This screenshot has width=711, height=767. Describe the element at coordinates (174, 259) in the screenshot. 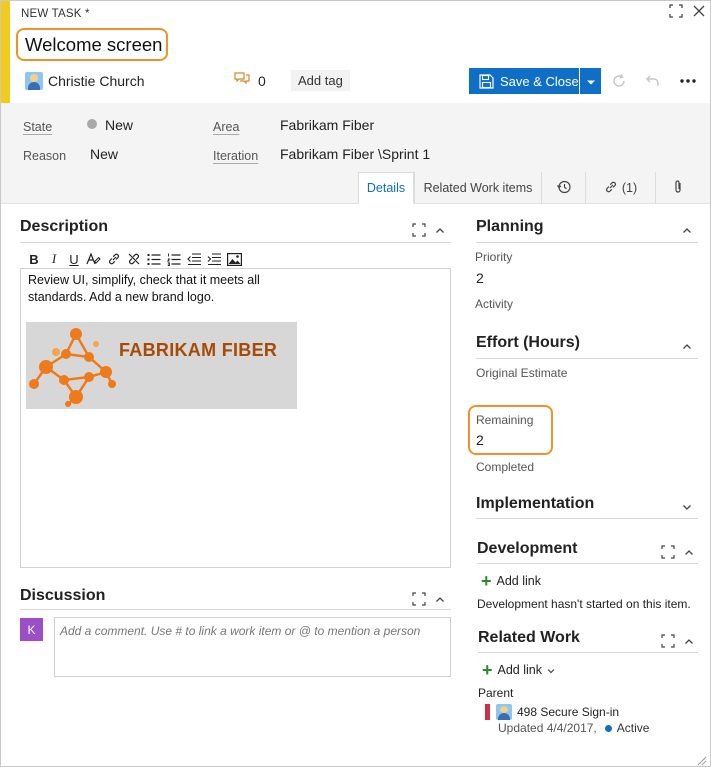

I see `numbered-list-icon` at that location.